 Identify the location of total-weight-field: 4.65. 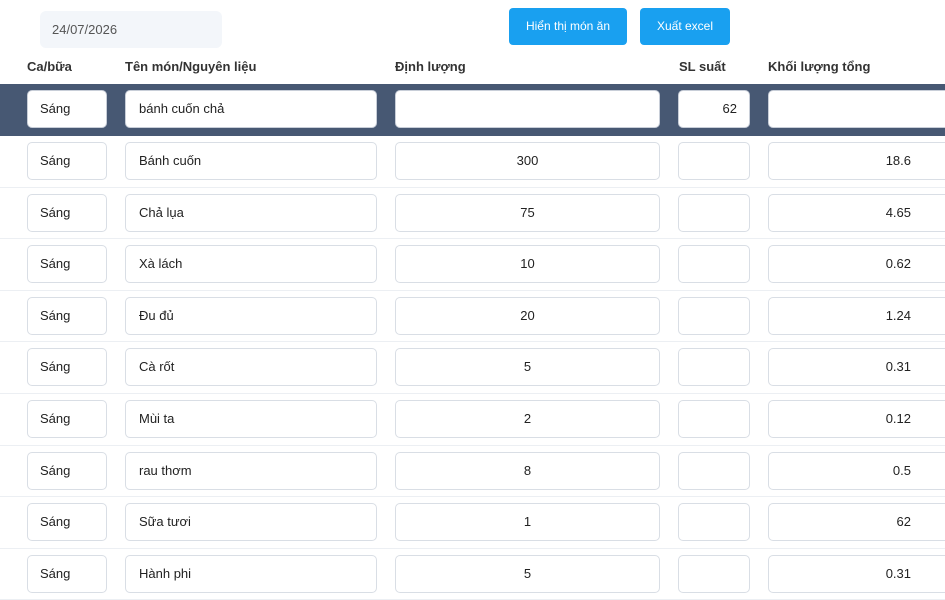
(856, 212).